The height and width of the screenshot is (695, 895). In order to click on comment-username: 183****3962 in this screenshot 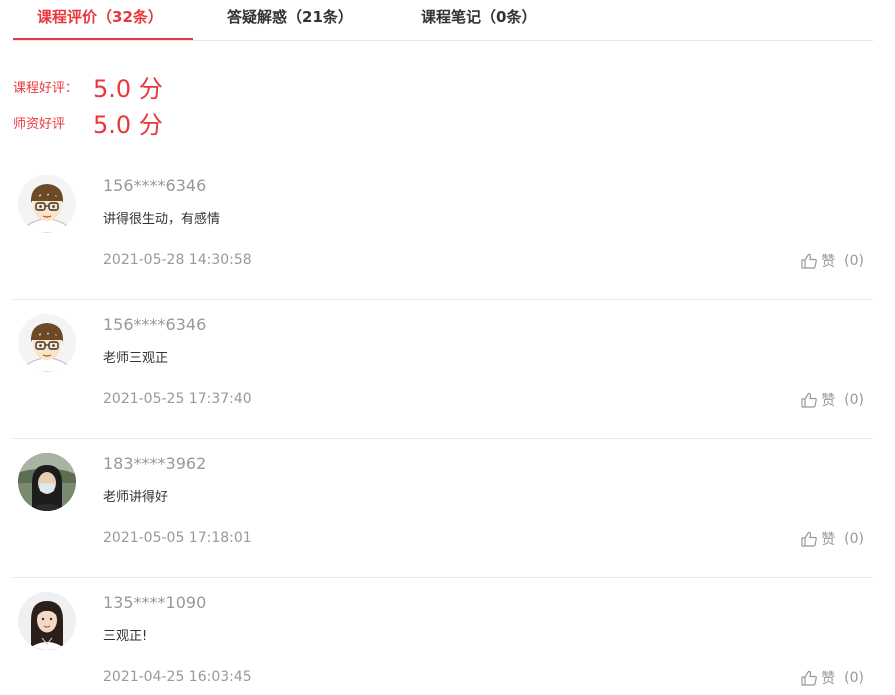, I will do `click(155, 463)`.